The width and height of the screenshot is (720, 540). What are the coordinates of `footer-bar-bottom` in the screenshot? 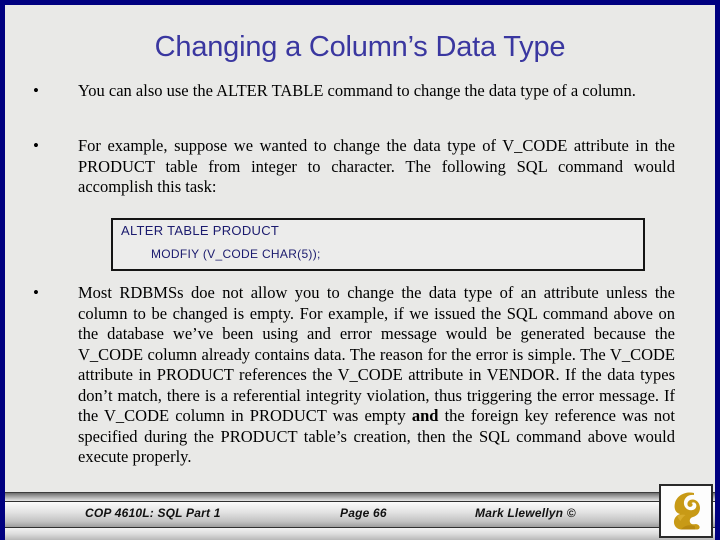 It's located at (360, 534).